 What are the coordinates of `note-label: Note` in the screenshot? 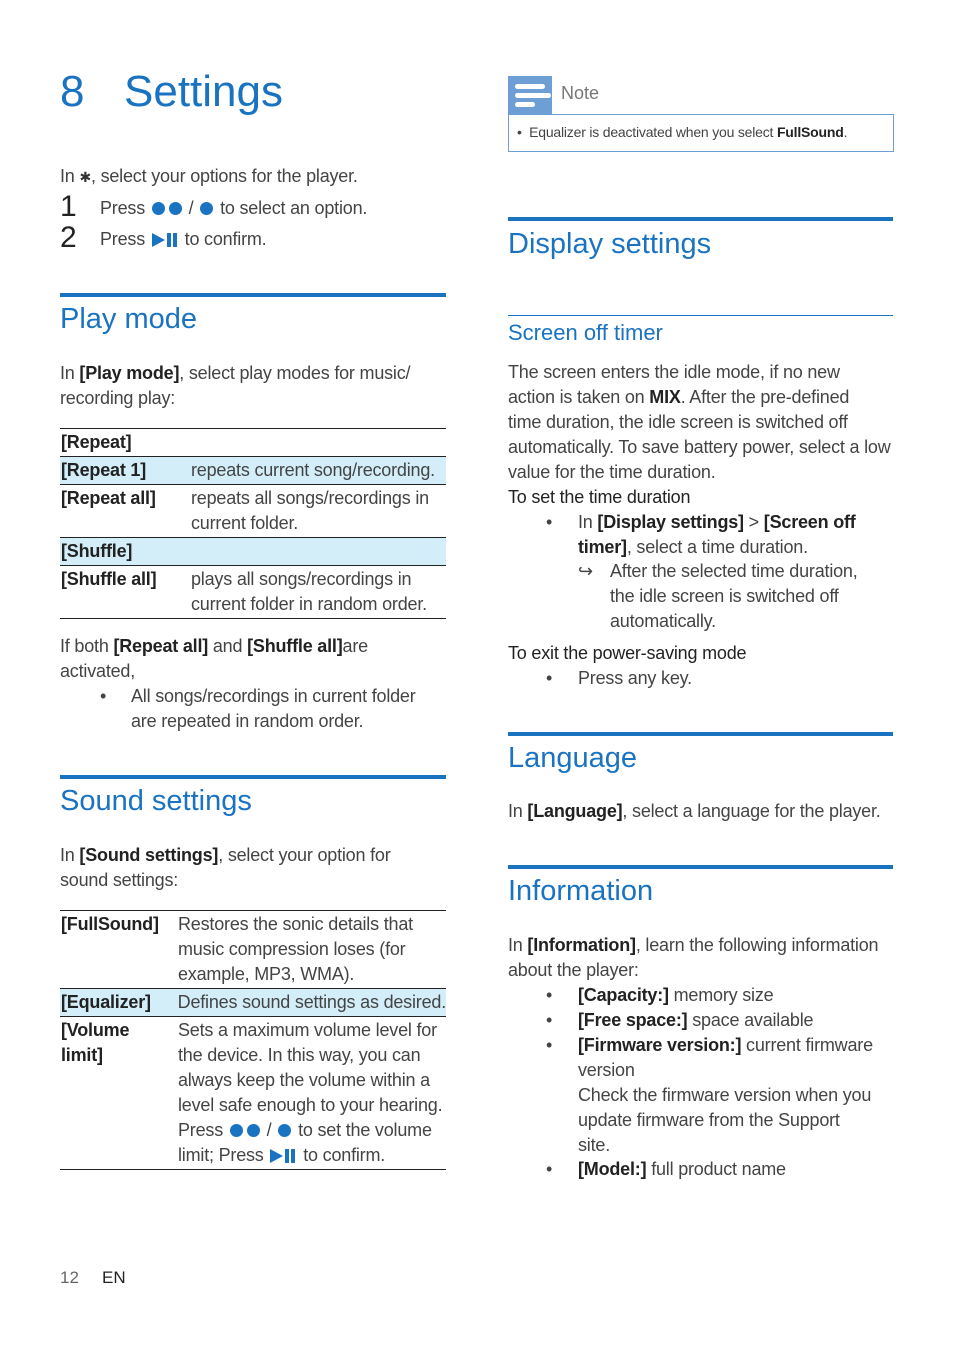 It's located at (580, 93).